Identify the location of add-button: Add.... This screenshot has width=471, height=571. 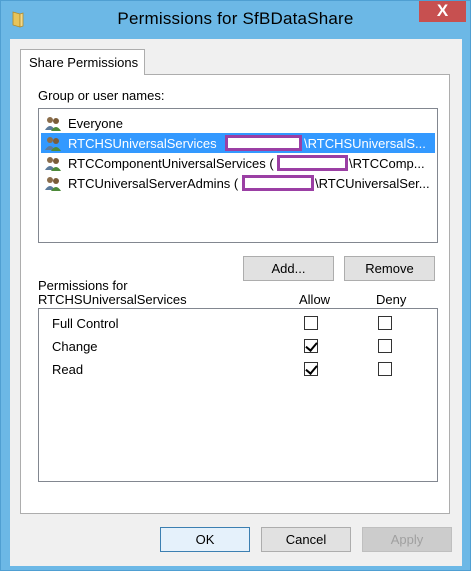
(288, 268).